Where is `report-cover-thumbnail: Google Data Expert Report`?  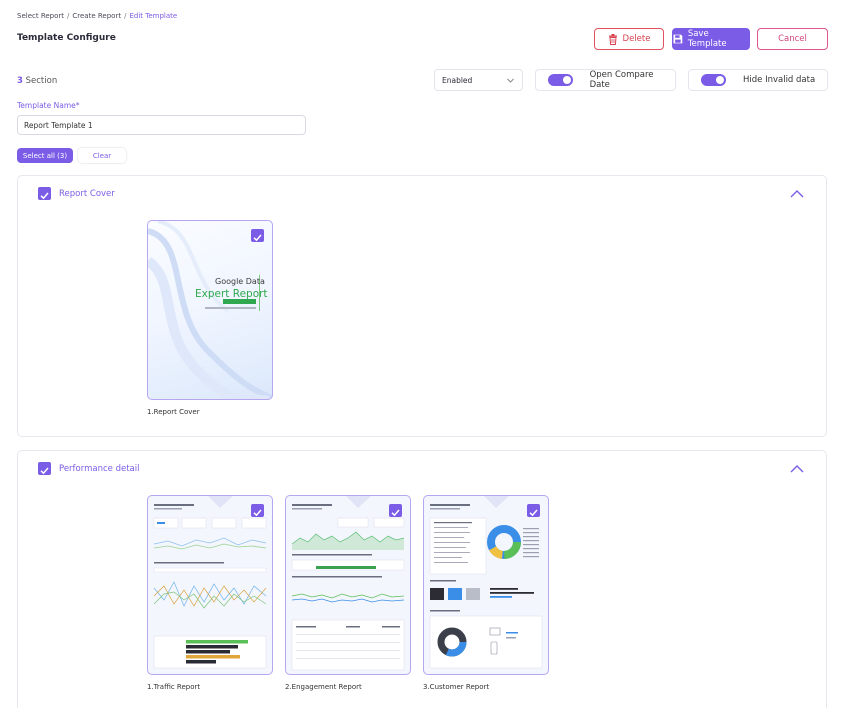
report-cover-thumbnail: Google Data Expert Report is located at coordinates (210, 310).